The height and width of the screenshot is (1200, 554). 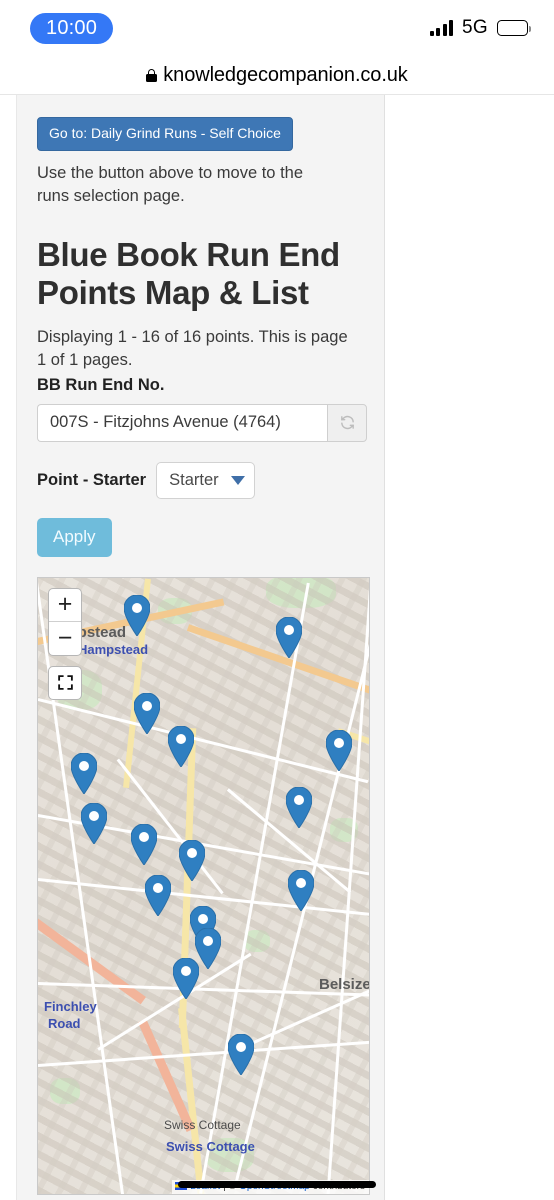 What do you see at coordinates (165, 134) in the screenshot?
I see `goto-daily-grind-runs-button: Go to: Daily Grind Runs - Self Choice` at bounding box center [165, 134].